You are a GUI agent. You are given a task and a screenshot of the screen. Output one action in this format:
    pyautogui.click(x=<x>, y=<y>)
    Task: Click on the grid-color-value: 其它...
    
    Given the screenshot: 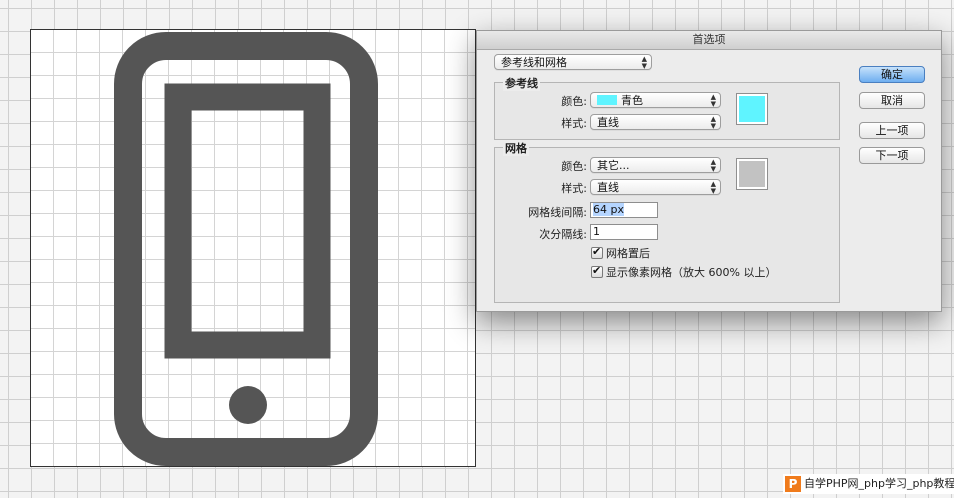 What is the action you would take?
    pyautogui.click(x=613, y=165)
    